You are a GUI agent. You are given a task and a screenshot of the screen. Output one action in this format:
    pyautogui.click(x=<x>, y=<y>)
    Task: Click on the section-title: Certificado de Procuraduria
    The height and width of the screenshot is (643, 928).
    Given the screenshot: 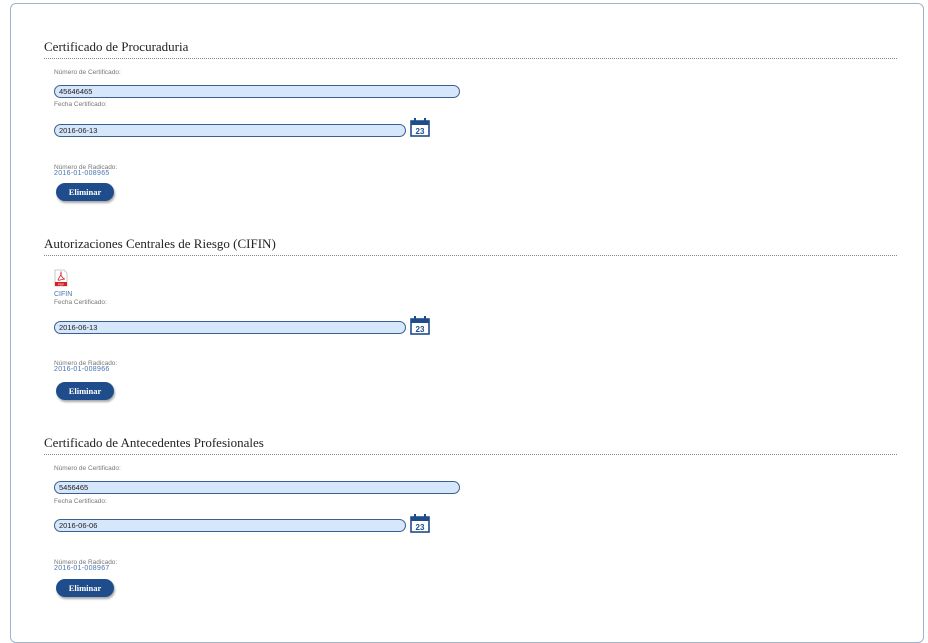 What is the action you would take?
    pyautogui.click(x=470, y=49)
    